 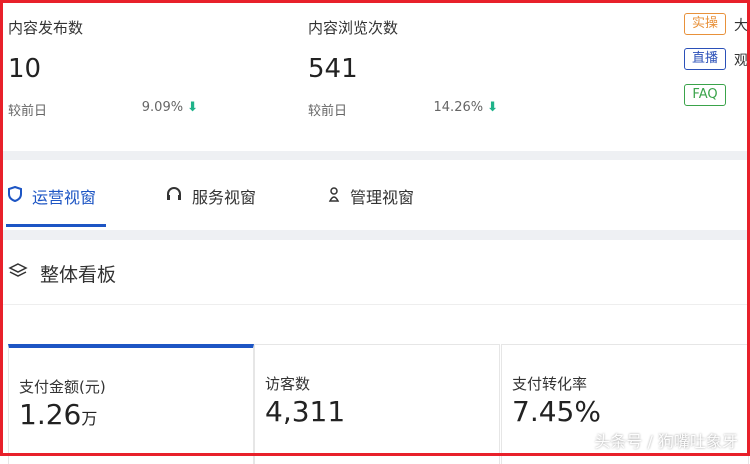 I want to click on badge-live: 直播, so click(x=705, y=59).